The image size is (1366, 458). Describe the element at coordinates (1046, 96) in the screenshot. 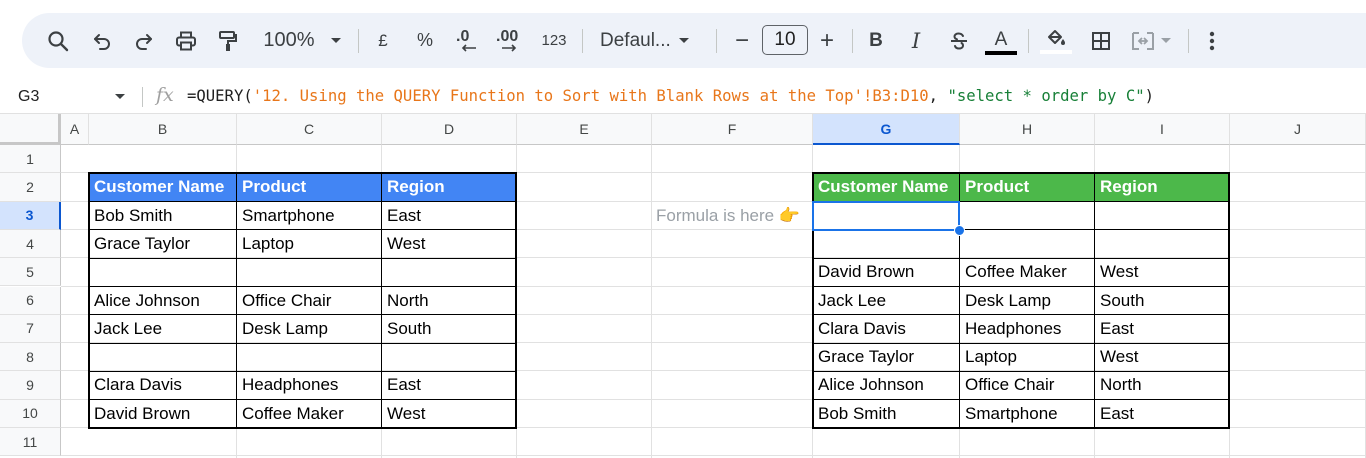

I see `formula-query-string: "select * order by C"` at that location.